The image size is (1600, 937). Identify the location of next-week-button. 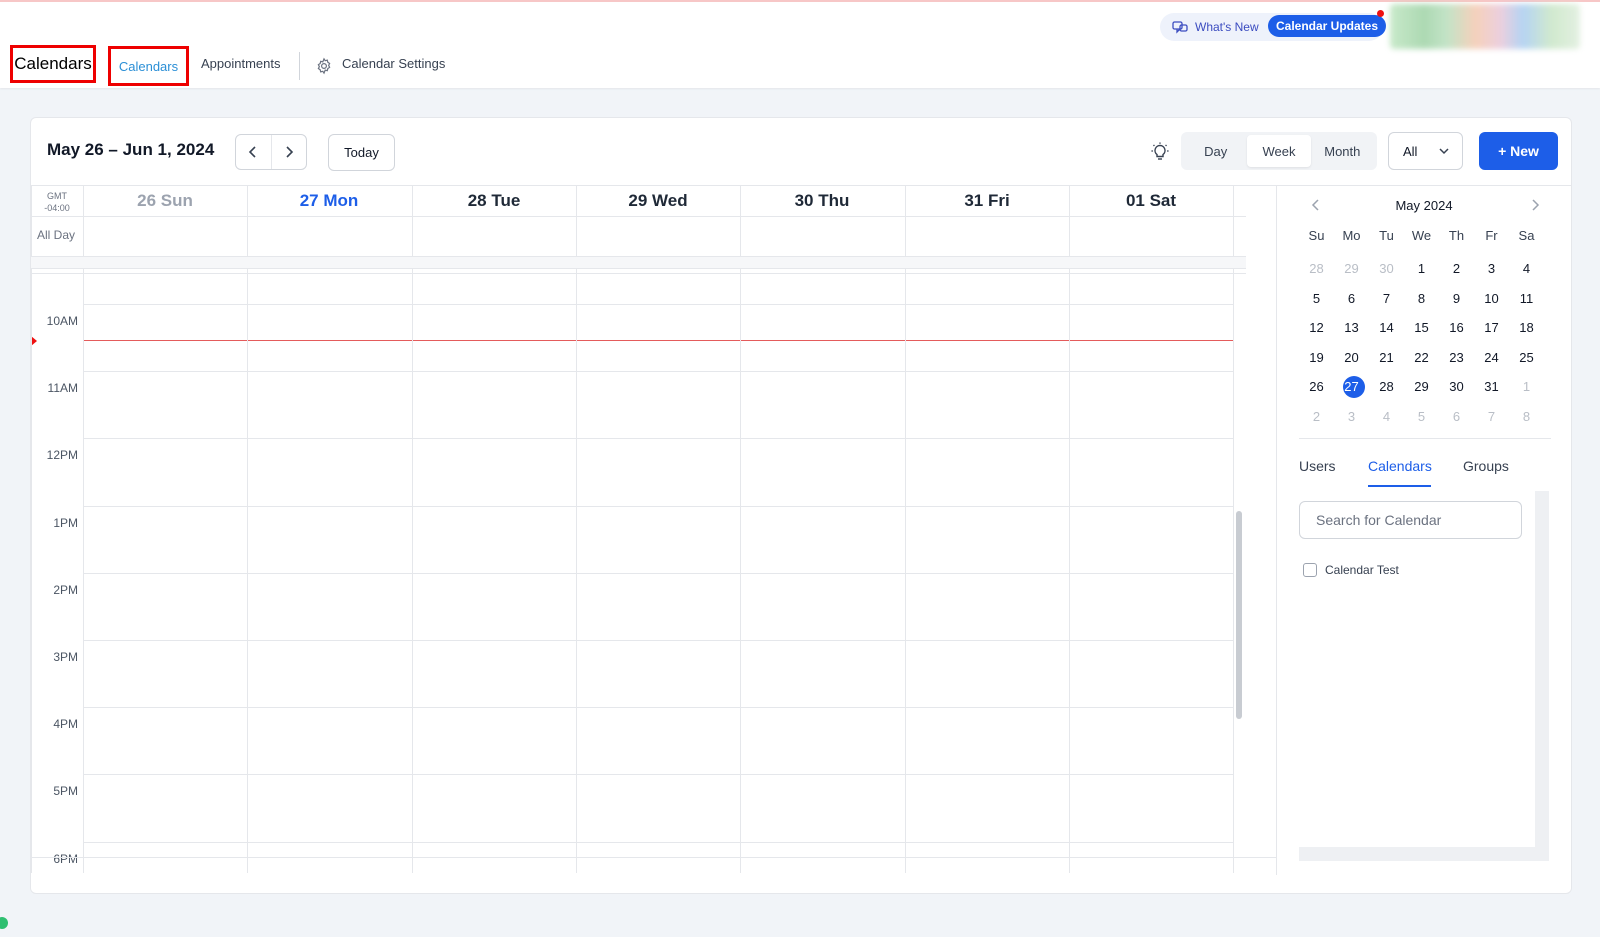
(289, 152).